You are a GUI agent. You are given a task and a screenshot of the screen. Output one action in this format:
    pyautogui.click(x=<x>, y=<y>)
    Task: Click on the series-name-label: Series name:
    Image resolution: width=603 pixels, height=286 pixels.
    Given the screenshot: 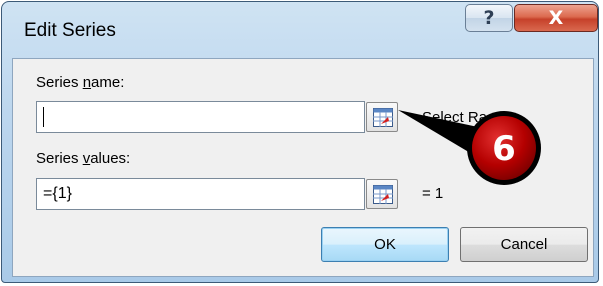 What is the action you would take?
    pyautogui.click(x=80, y=82)
    